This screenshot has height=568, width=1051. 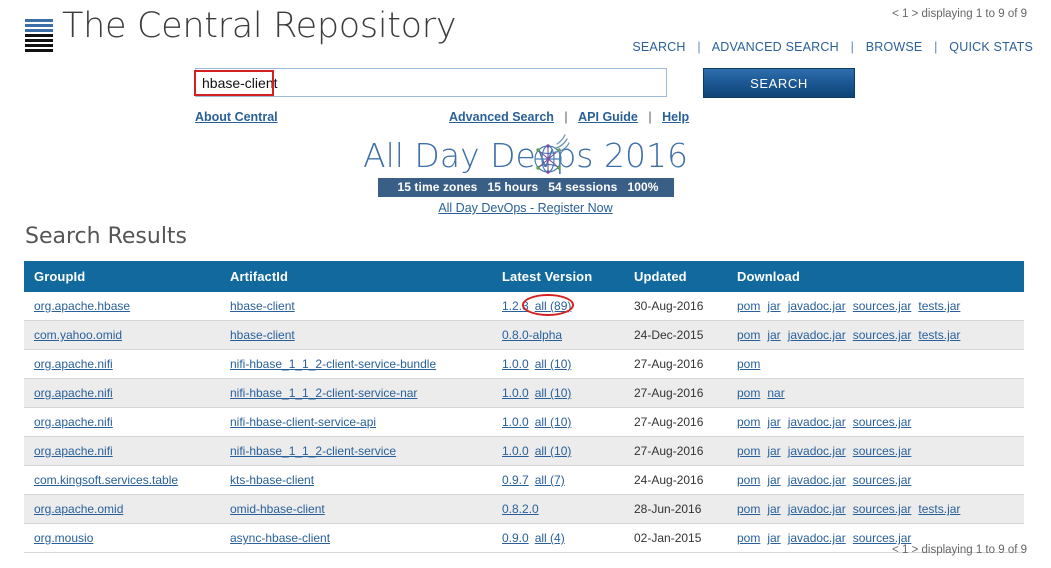 I want to click on all-versions-link: all (7), so click(x=550, y=480).